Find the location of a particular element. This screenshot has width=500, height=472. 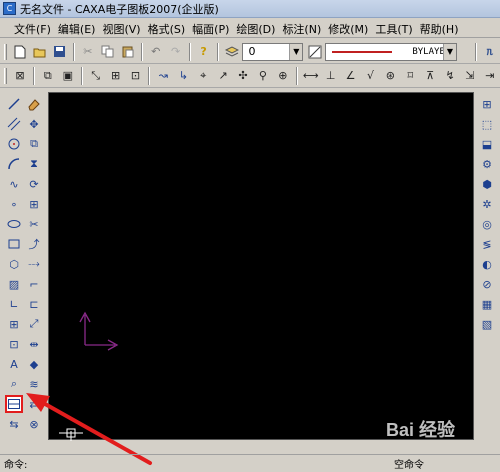

watermark: Bai 经验 is located at coordinates (421, 430).